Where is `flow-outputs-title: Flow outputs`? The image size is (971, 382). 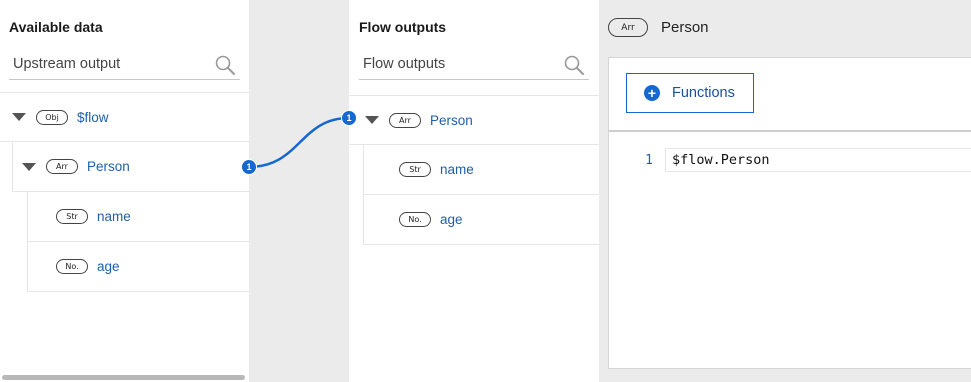
flow-outputs-title: Flow outputs is located at coordinates (403, 27).